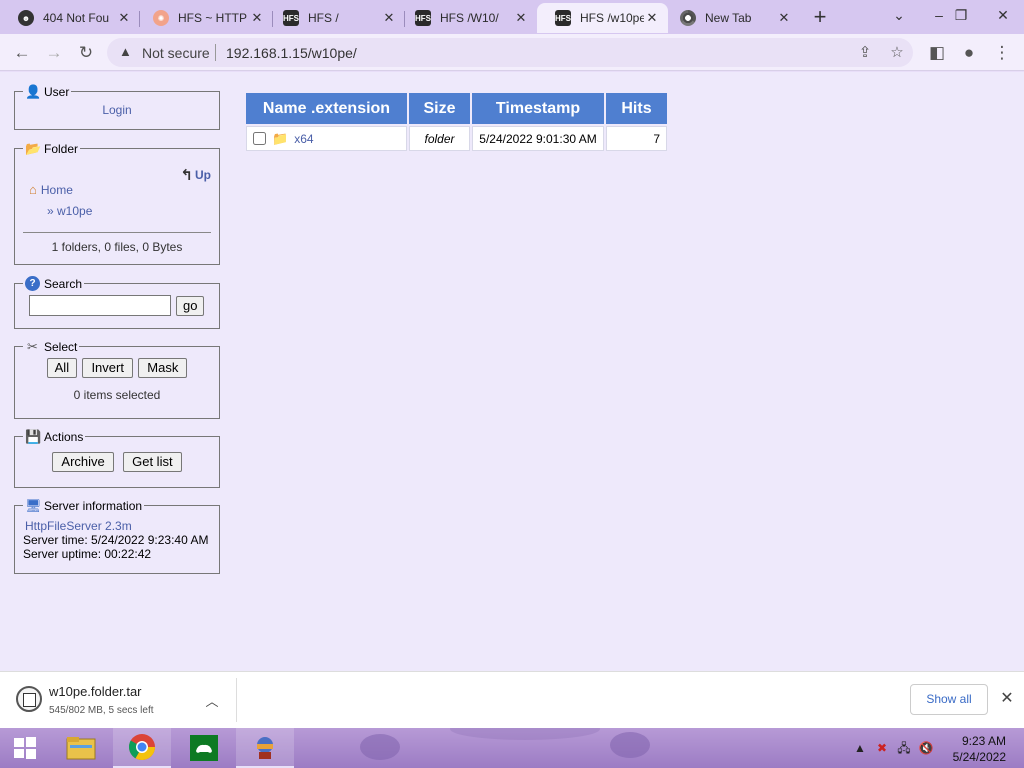 Image resolution: width=1024 pixels, height=768 pixels. I want to click on chrome-taskbar-icon, so click(142, 748).